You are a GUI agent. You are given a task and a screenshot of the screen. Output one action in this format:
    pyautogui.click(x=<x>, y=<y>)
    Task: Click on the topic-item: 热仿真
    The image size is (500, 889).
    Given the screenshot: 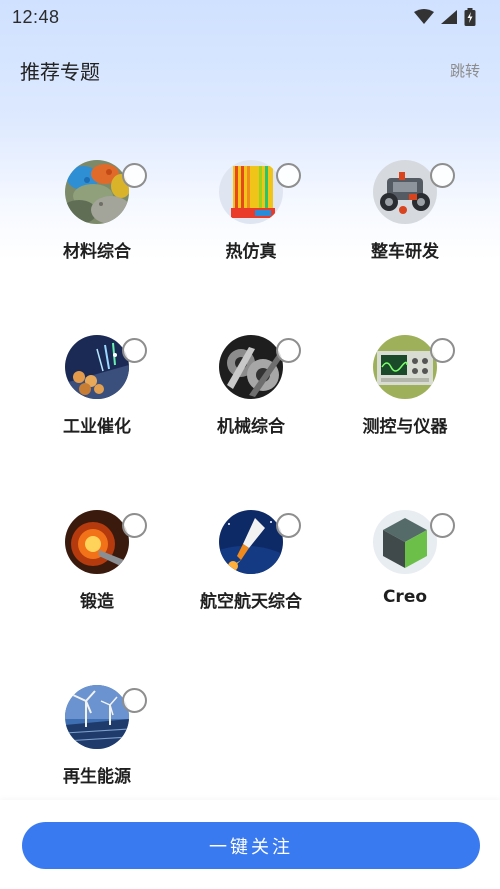 What is the action you would take?
    pyautogui.click(x=251, y=245)
    